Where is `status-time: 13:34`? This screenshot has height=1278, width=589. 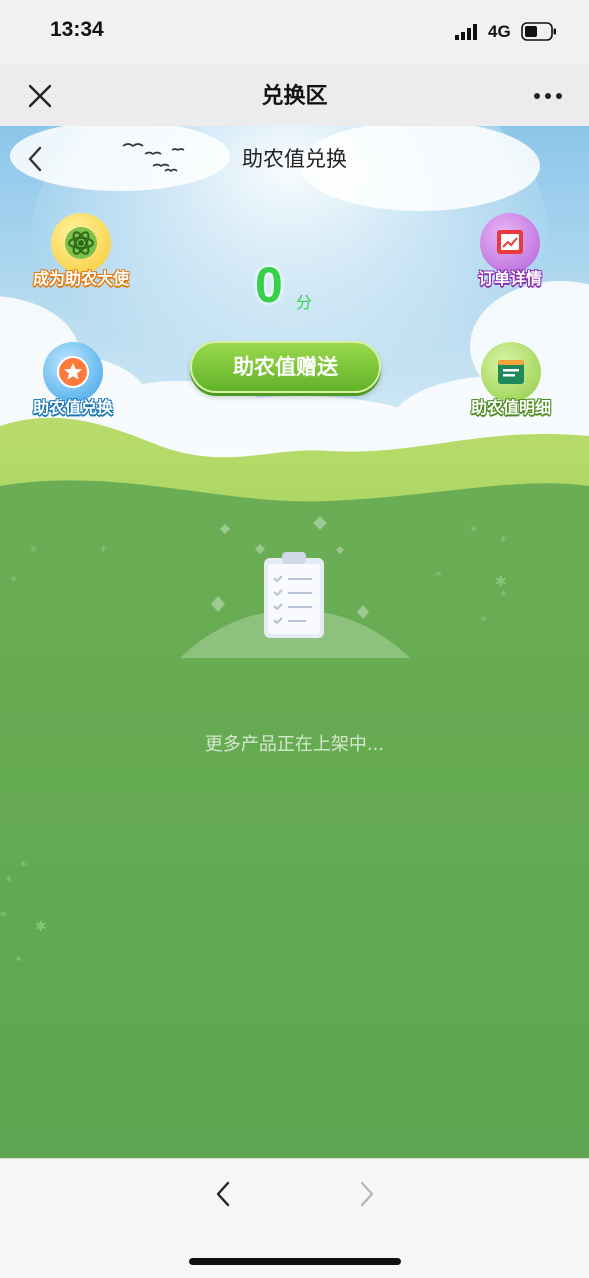 status-time: 13:34 is located at coordinates (77, 29).